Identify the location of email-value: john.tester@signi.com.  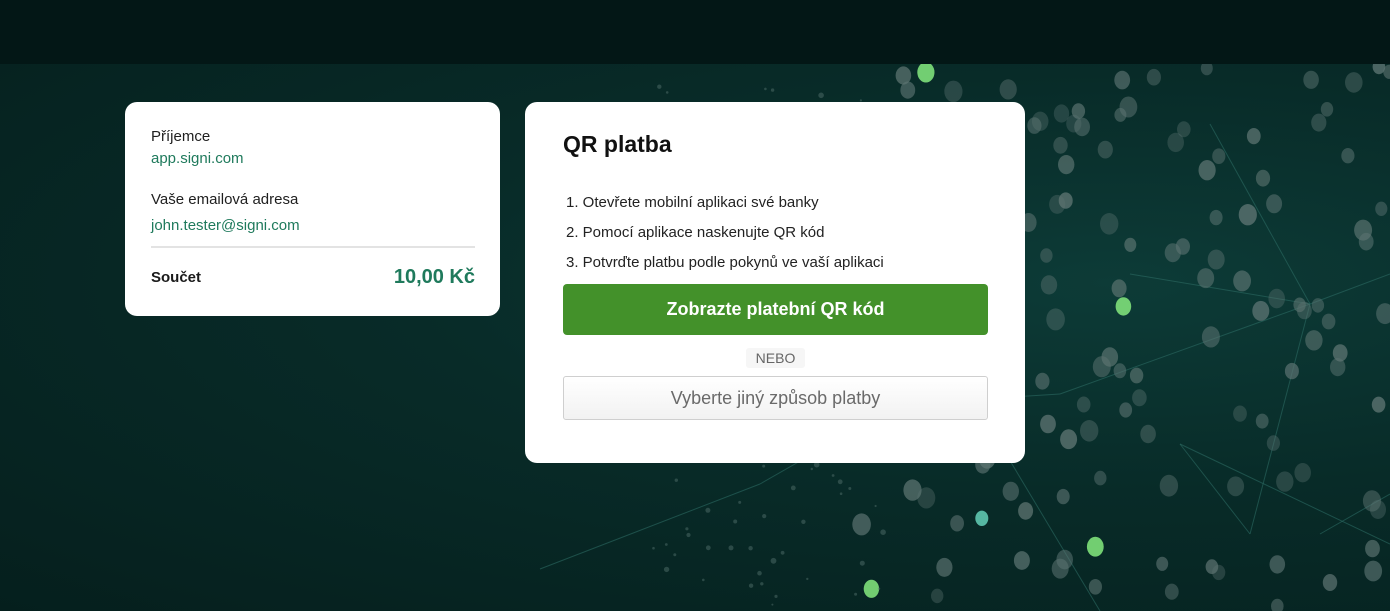
(225, 225).